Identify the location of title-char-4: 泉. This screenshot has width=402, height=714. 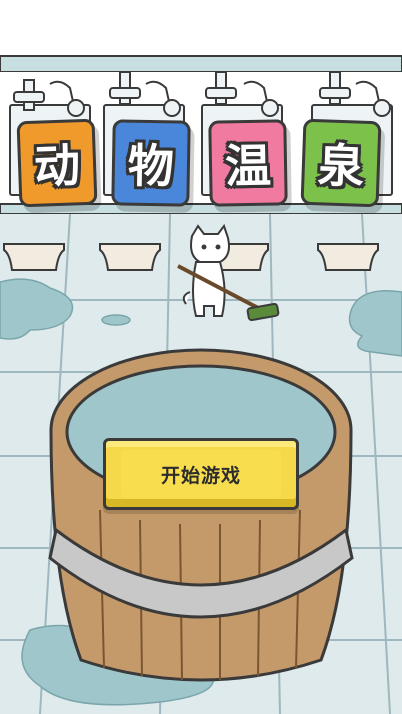
(340, 166).